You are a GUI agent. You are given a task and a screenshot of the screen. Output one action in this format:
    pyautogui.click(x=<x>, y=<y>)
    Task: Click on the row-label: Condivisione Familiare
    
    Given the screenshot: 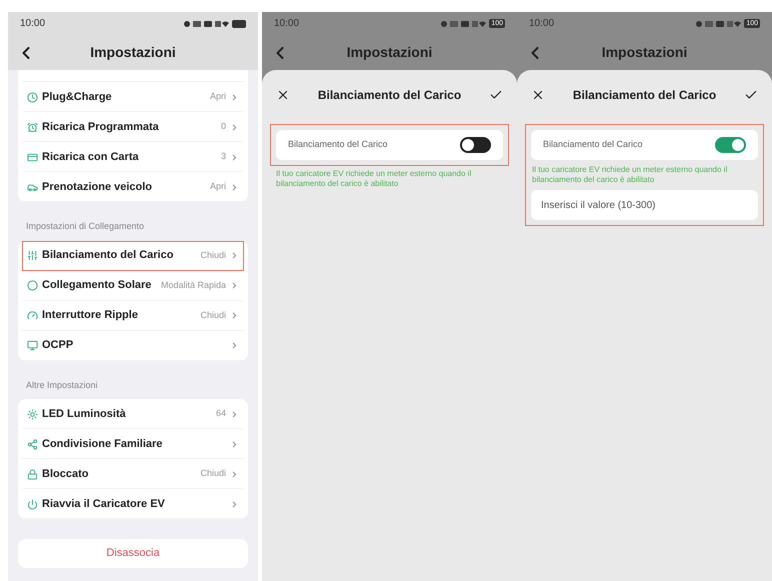 What is the action you would take?
    pyautogui.click(x=102, y=444)
    